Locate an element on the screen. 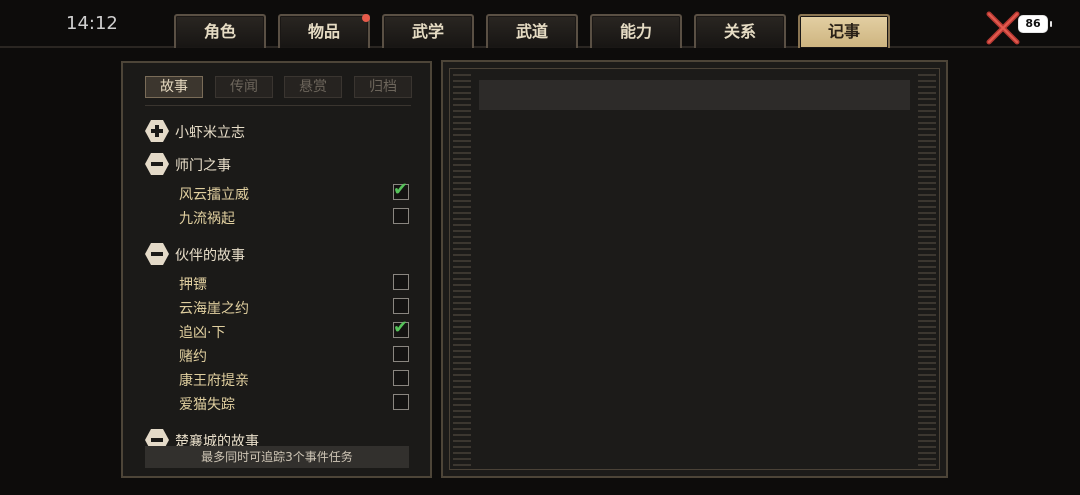 The image size is (1080, 495). divider is located at coordinates (278, 105).